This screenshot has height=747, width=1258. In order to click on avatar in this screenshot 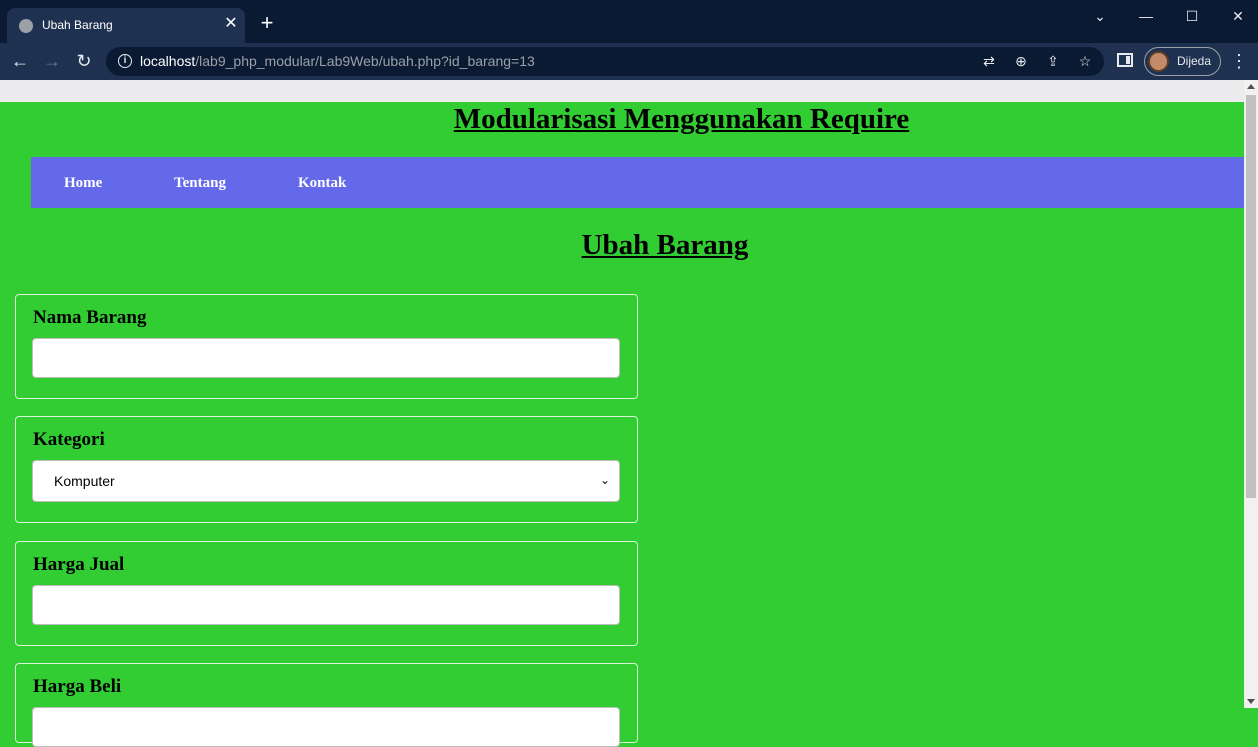, I will do `click(1158, 61)`.